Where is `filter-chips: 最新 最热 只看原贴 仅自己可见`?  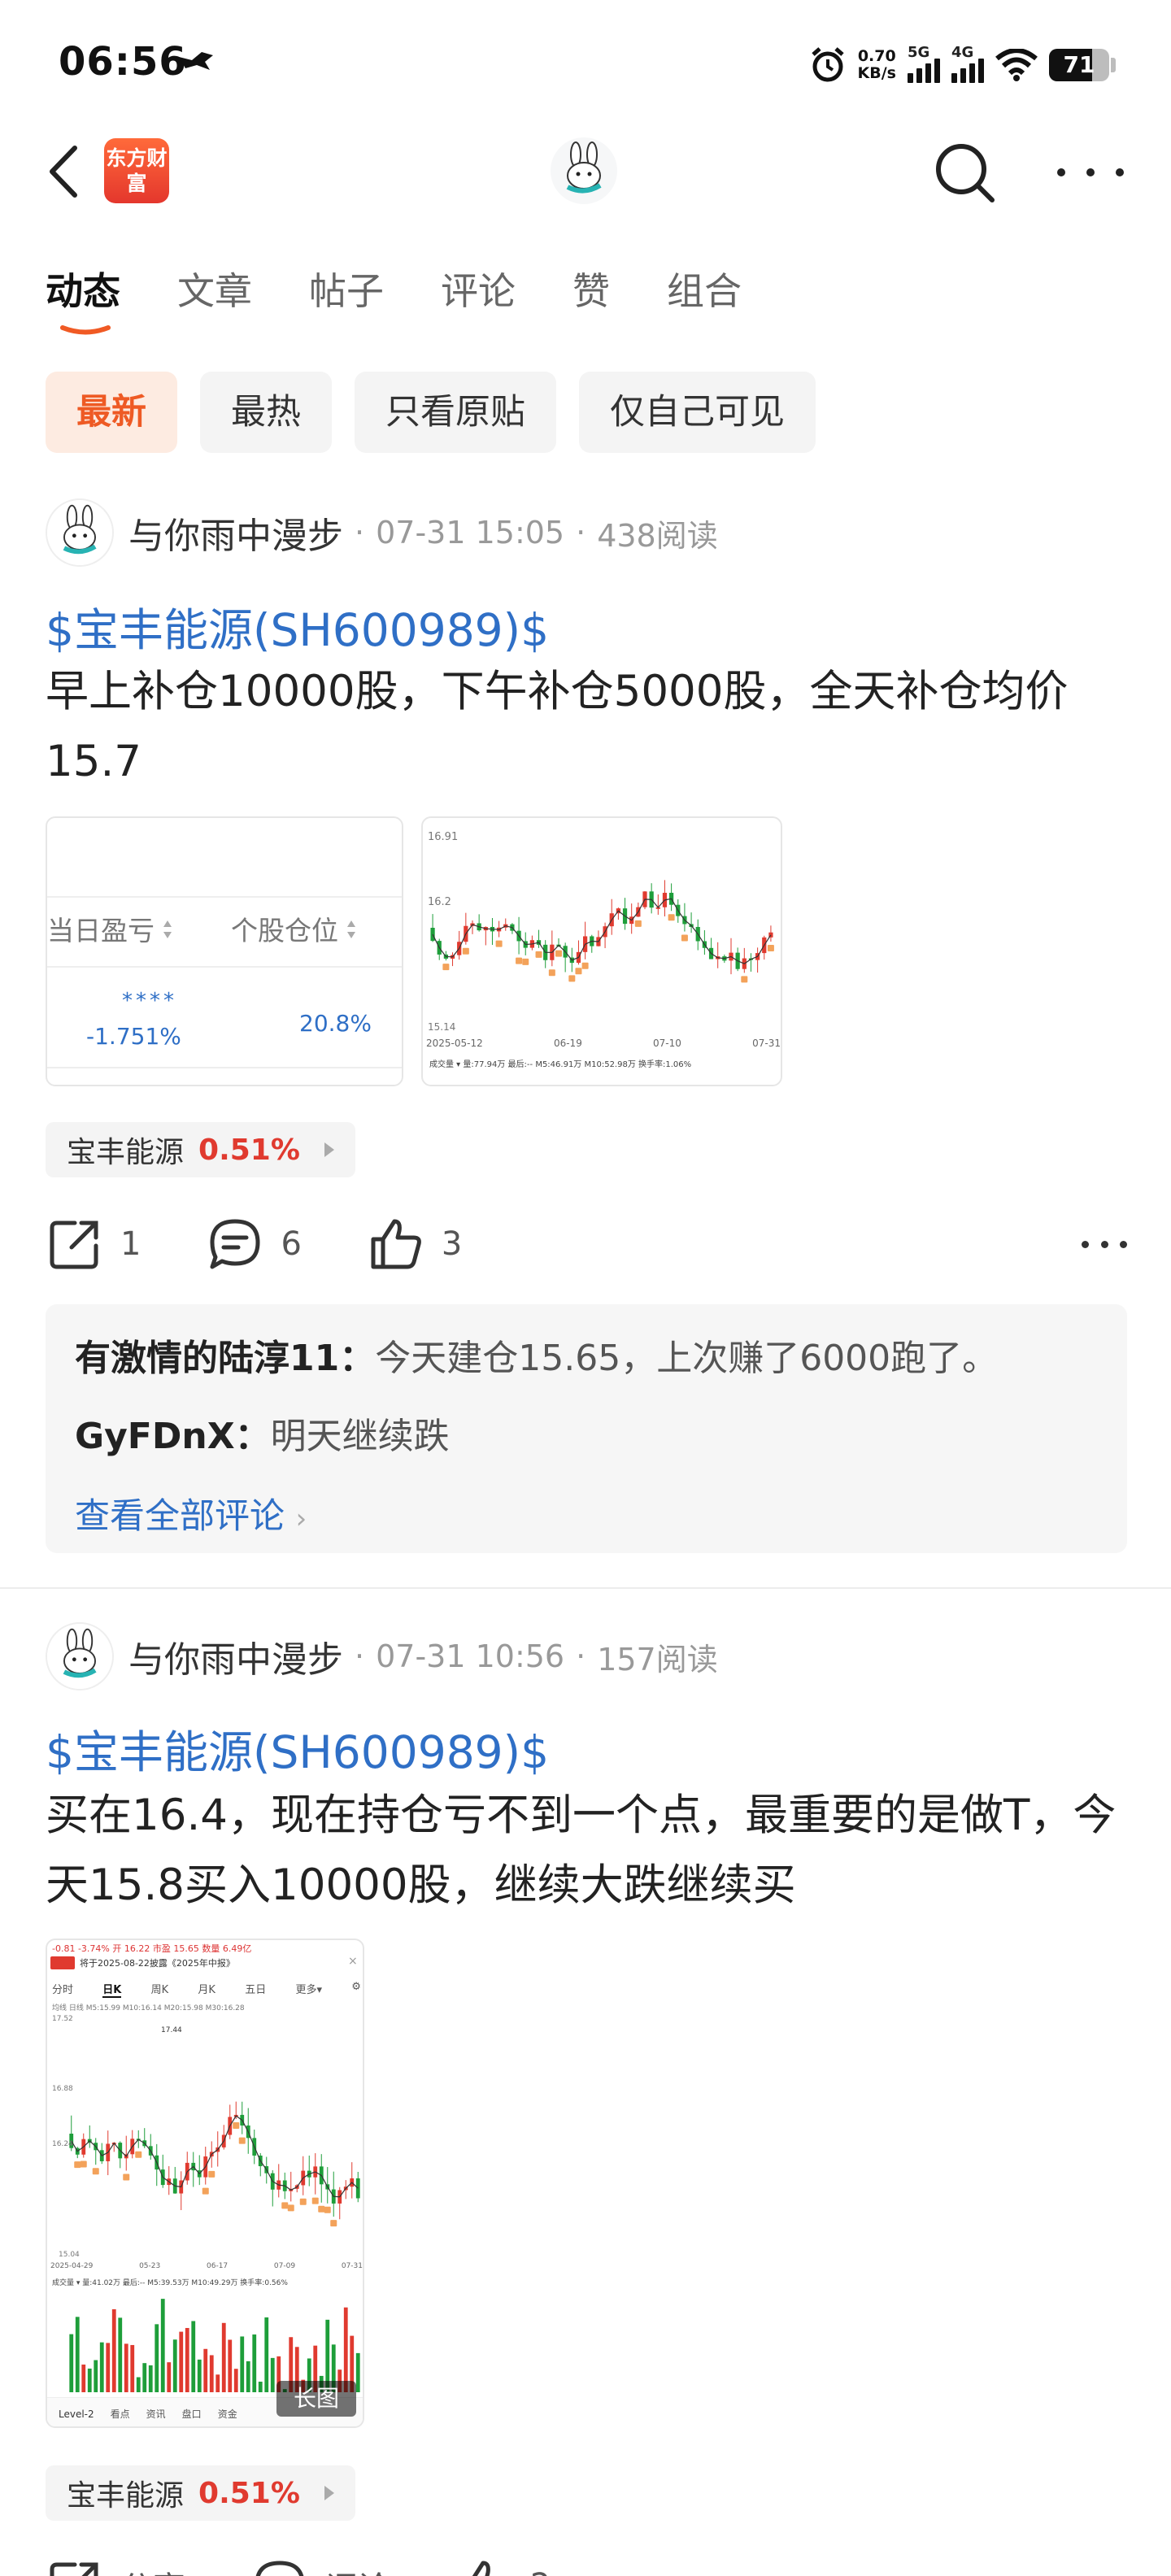
filter-chips: 最新 最热 只看原贴 仅自己可见 is located at coordinates (431, 412).